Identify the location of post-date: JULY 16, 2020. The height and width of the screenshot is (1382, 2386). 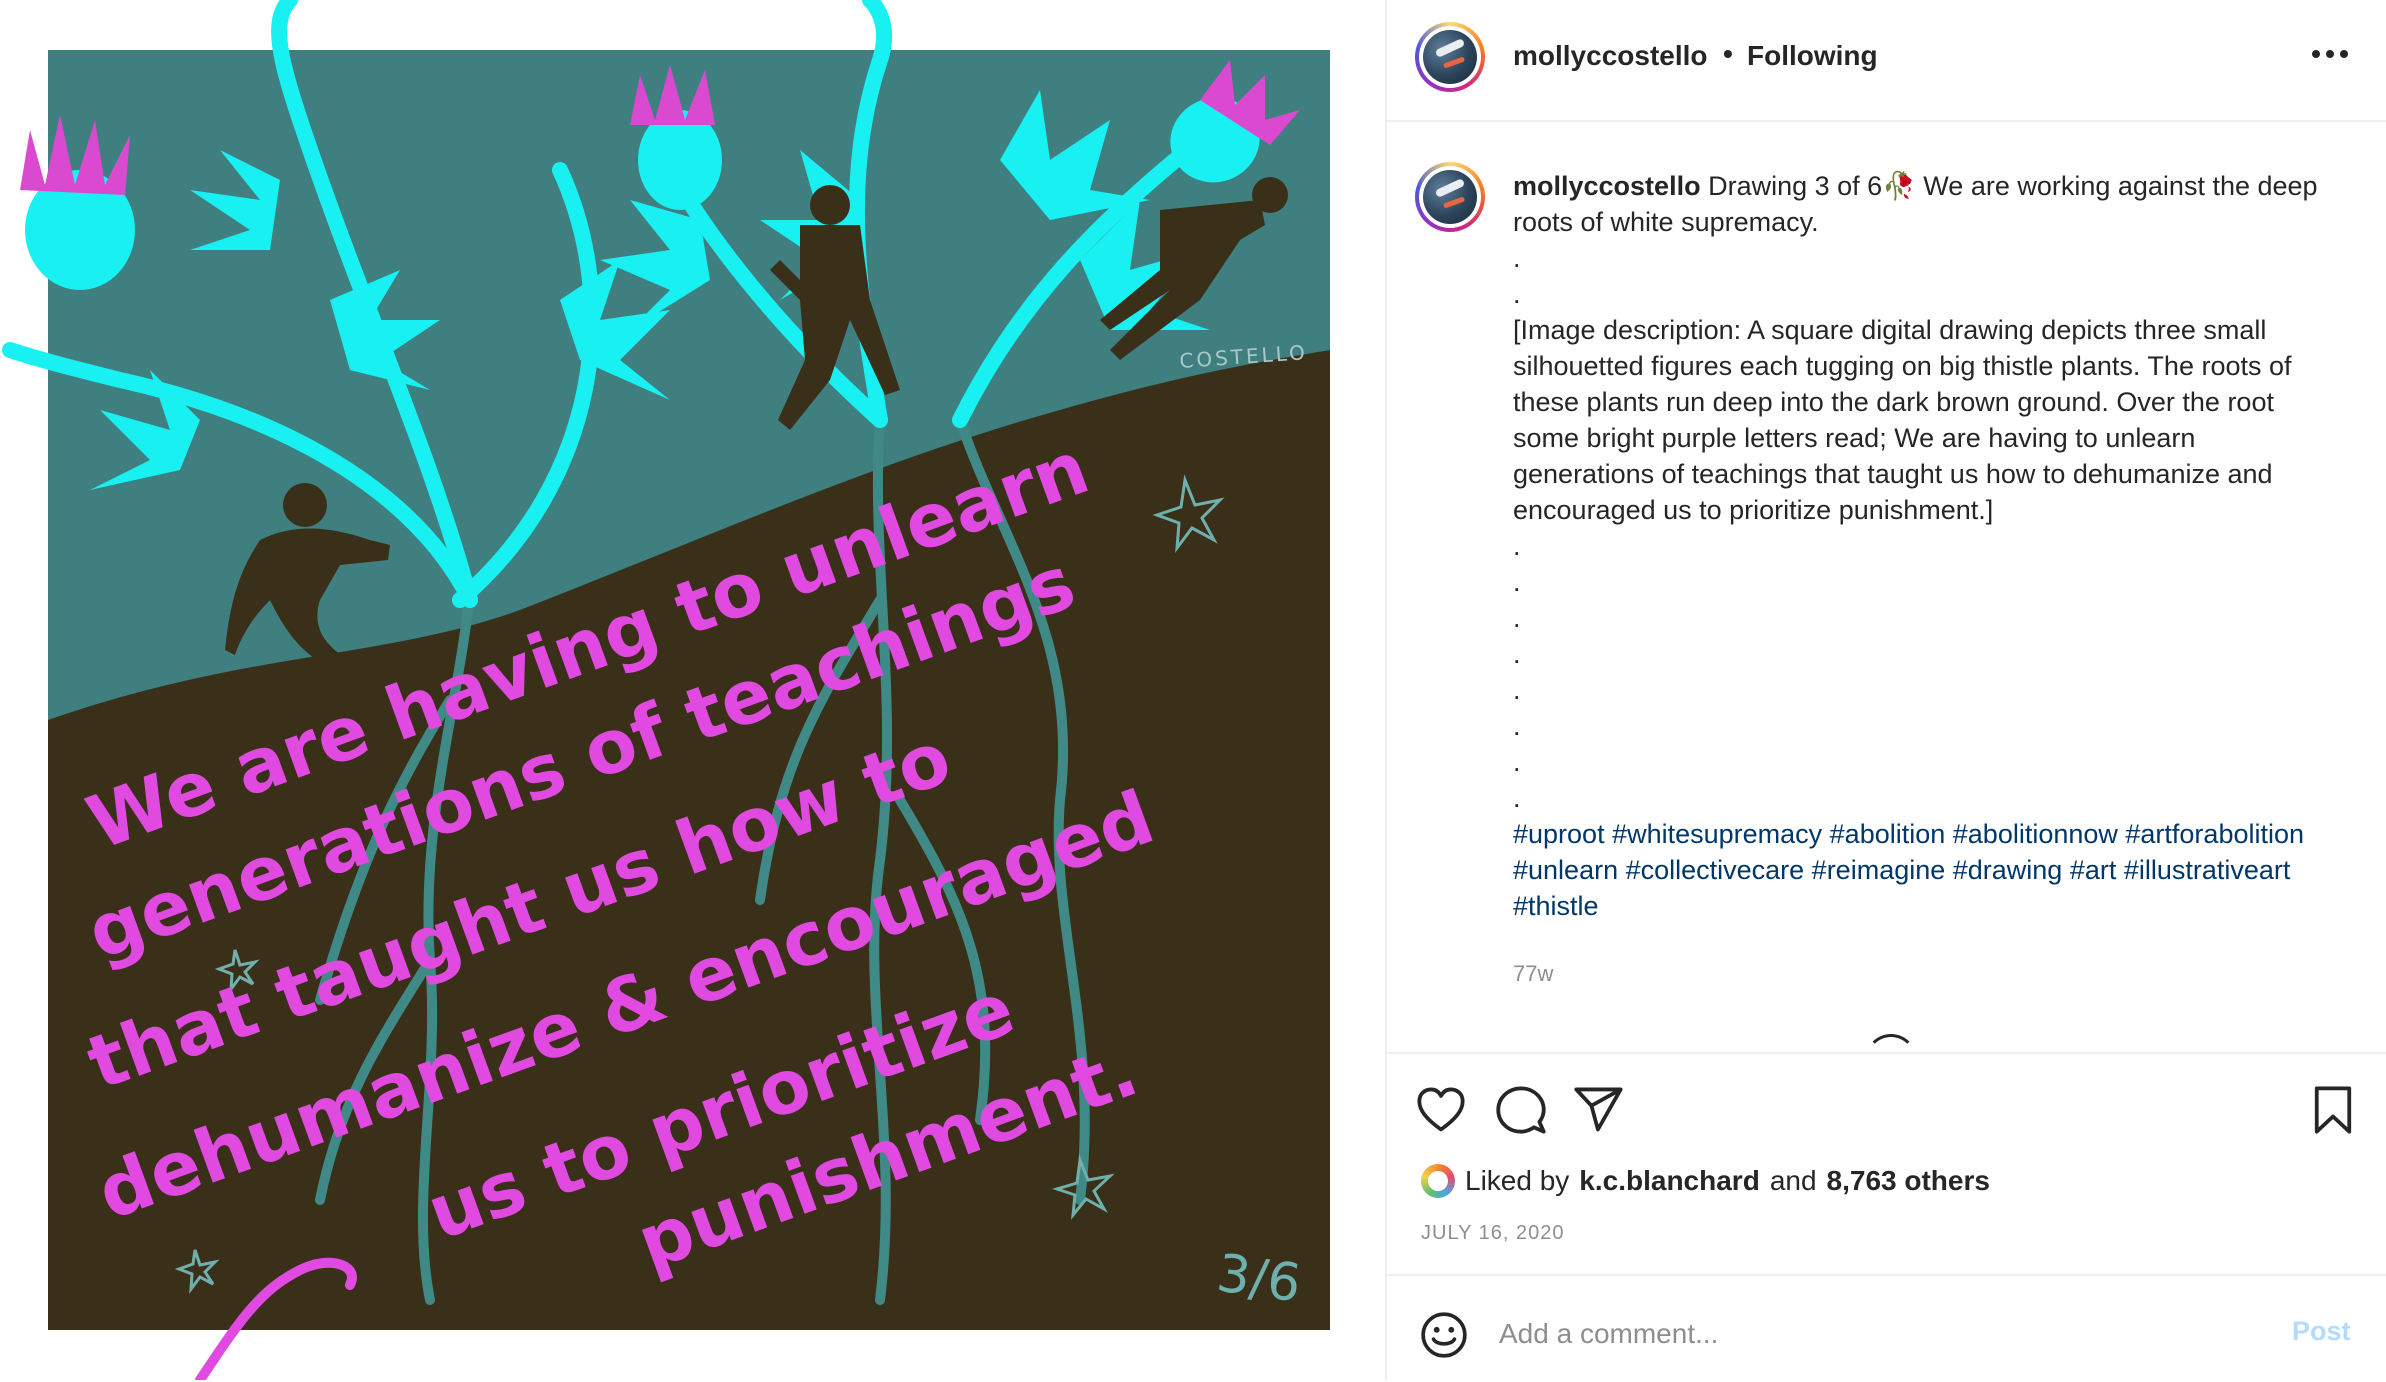
(1492, 1233).